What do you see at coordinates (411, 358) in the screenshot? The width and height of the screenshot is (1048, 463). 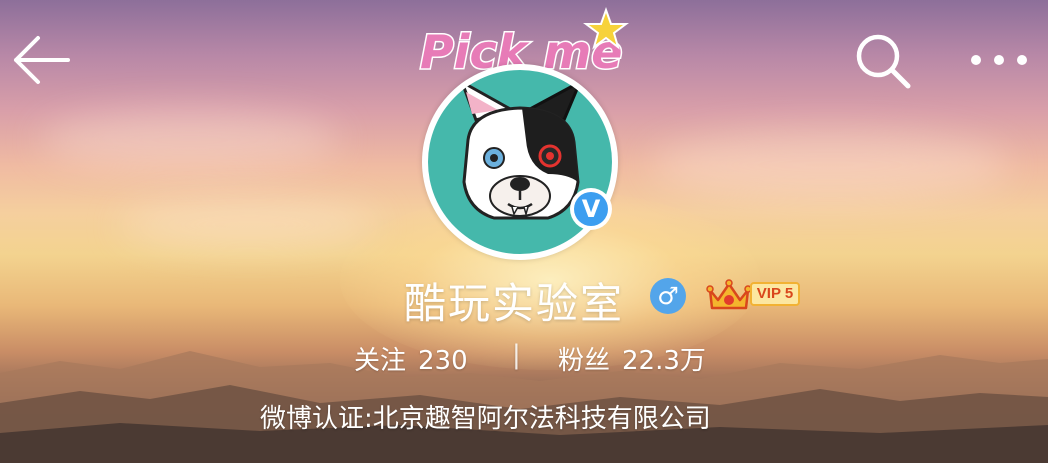 I see `following-stat: 关注 230` at bounding box center [411, 358].